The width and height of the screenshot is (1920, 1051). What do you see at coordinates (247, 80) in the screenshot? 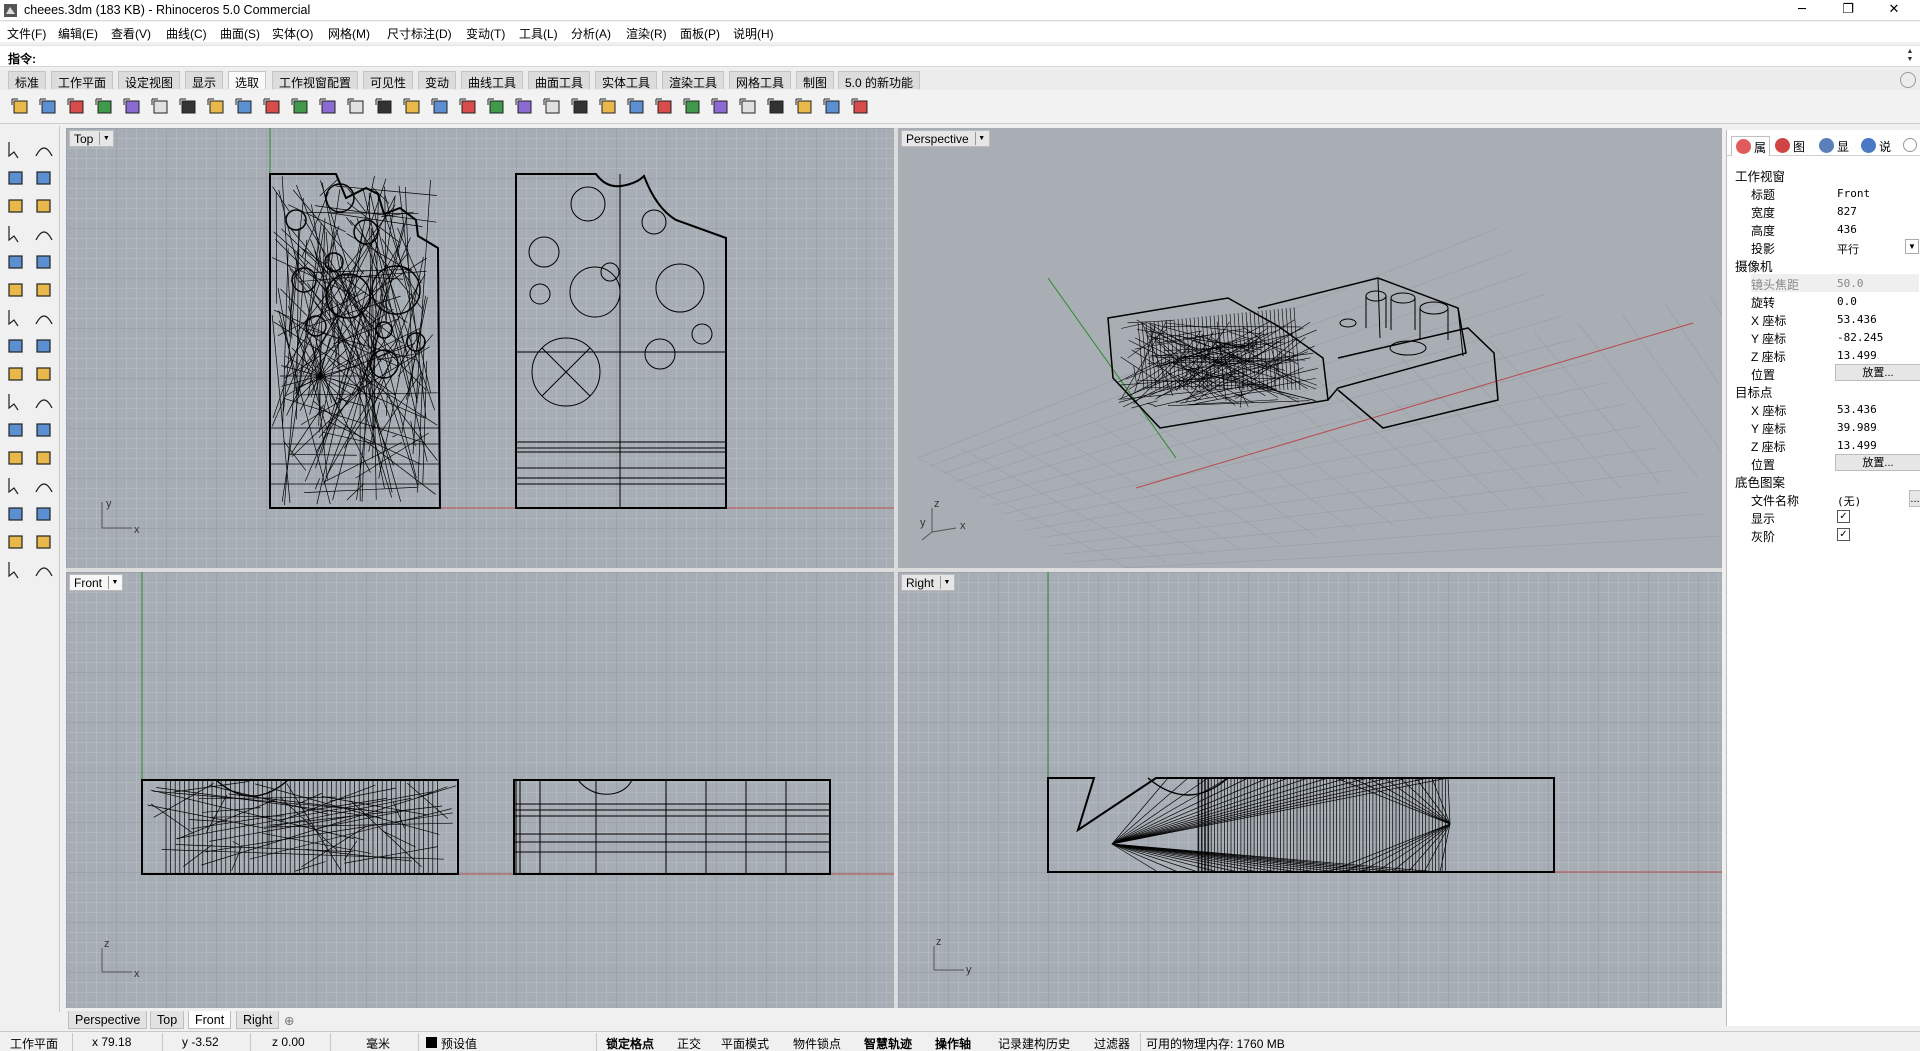
I see `tab-select: 选取` at bounding box center [247, 80].